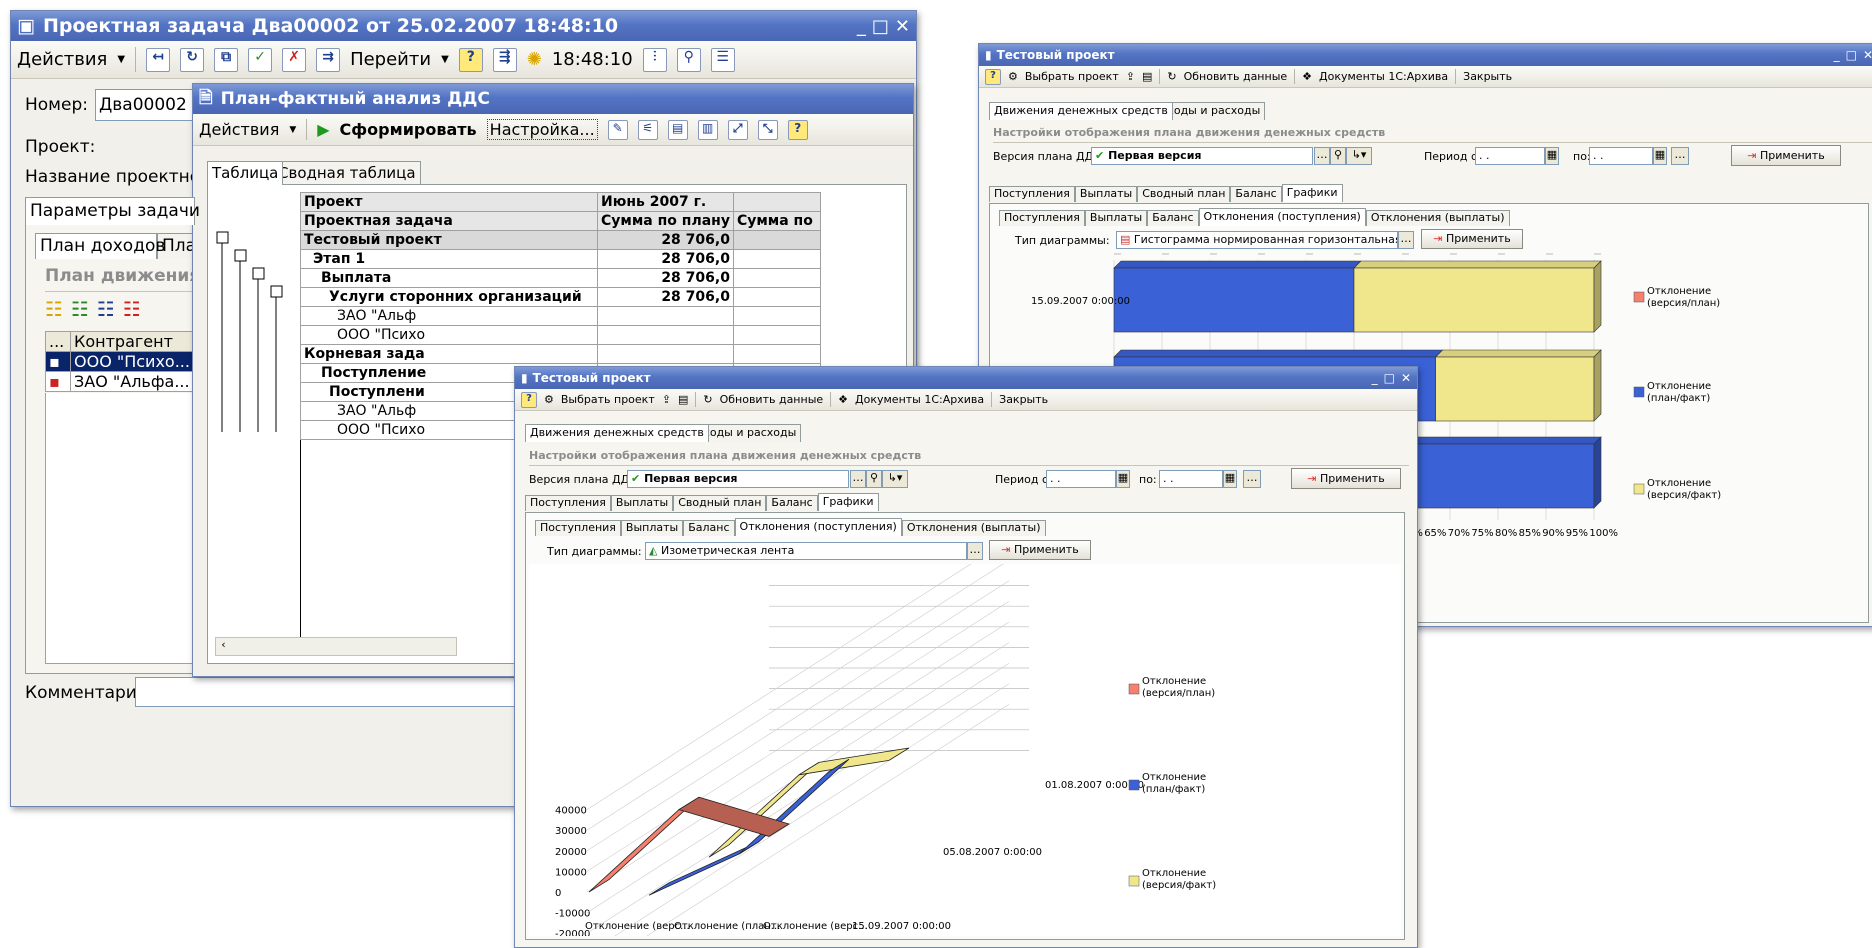  What do you see at coordinates (449, 278) in the screenshot?
I see `table-row: Выплата` at bounding box center [449, 278].